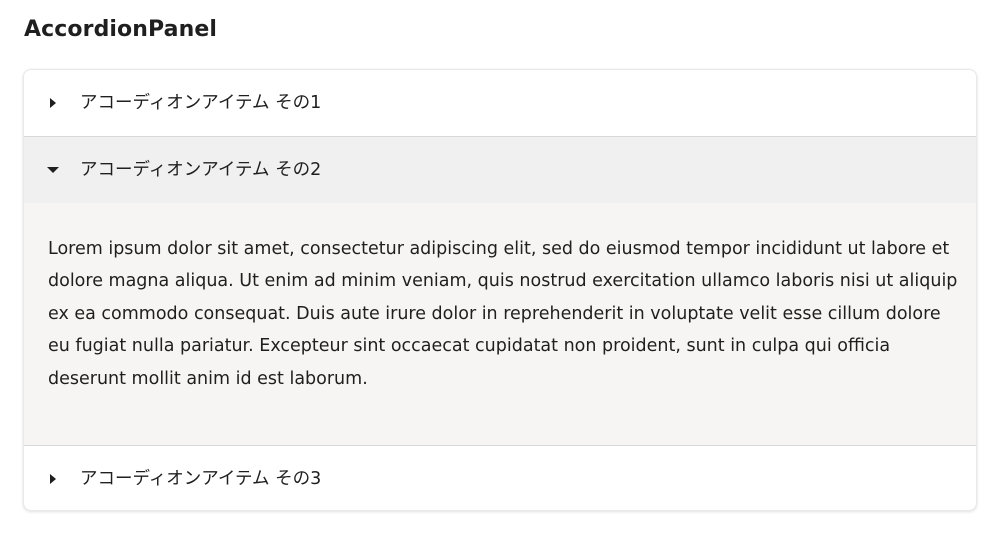 The image size is (1003, 539). What do you see at coordinates (121, 29) in the screenshot?
I see `page-title: AccordionPanel` at bounding box center [121, 29].